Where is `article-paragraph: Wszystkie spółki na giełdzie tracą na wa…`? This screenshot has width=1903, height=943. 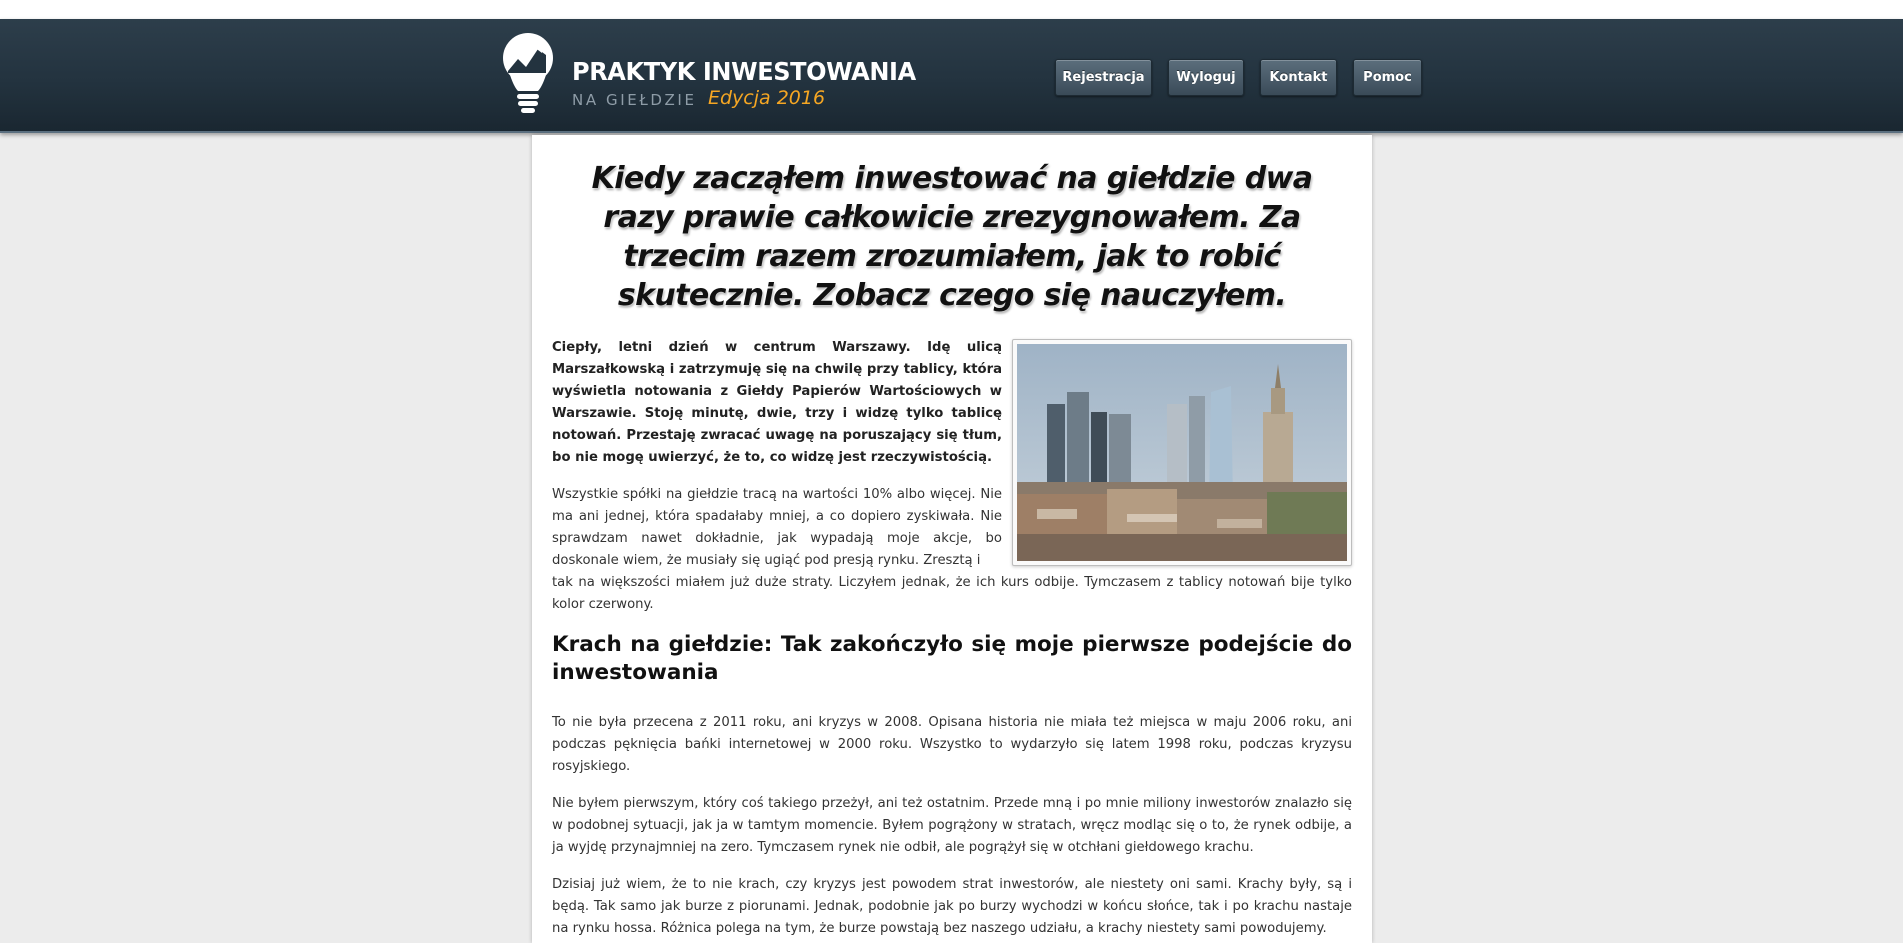 article-paragraph: Wszystkie spółki na giełdzie tracą na wa… is located at coordinates (777, 527).